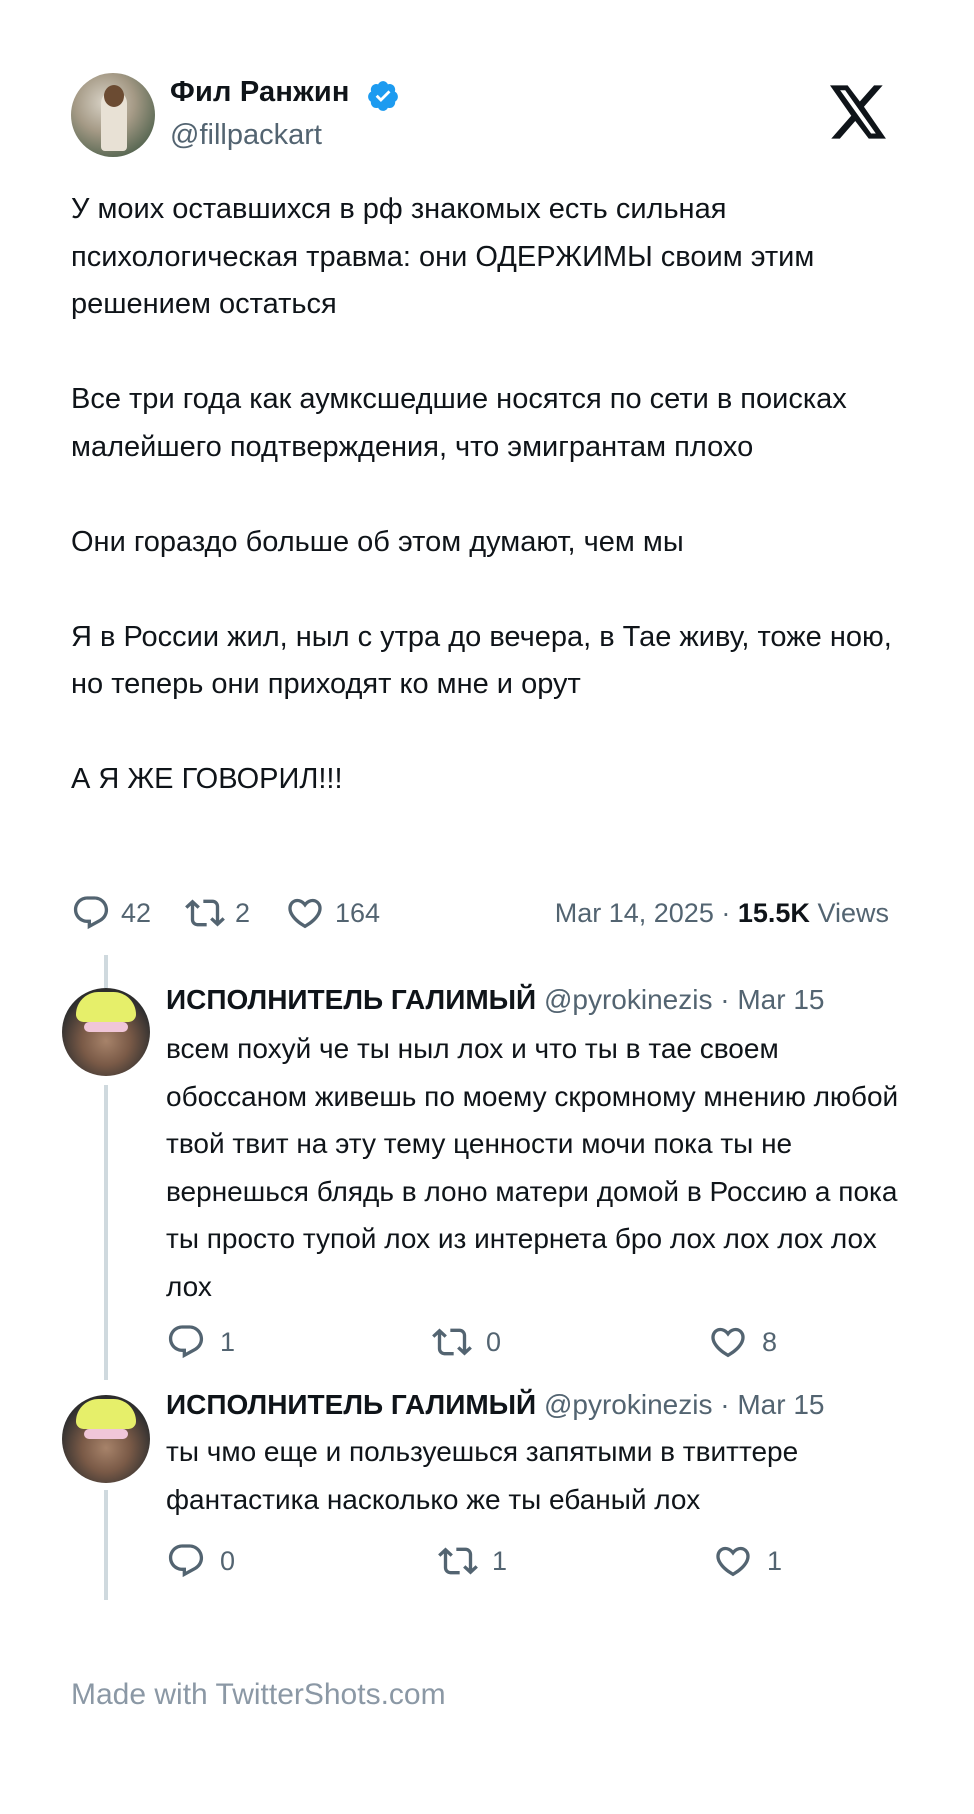 Image resolution: width=974 pixels, height=1814 pixels. Describe the element at coordinates (243, 912) in the screenshot. I see `retweet-count: 2` at that location.